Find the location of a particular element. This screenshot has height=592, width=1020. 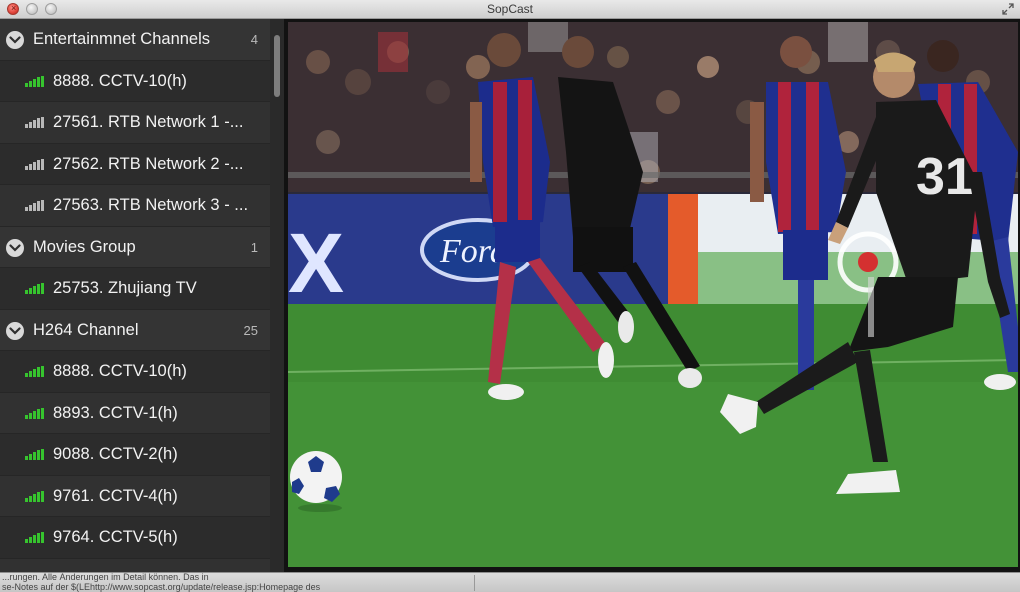

group-label: Entertainmnet Channels is located at coordinates (122, 39).